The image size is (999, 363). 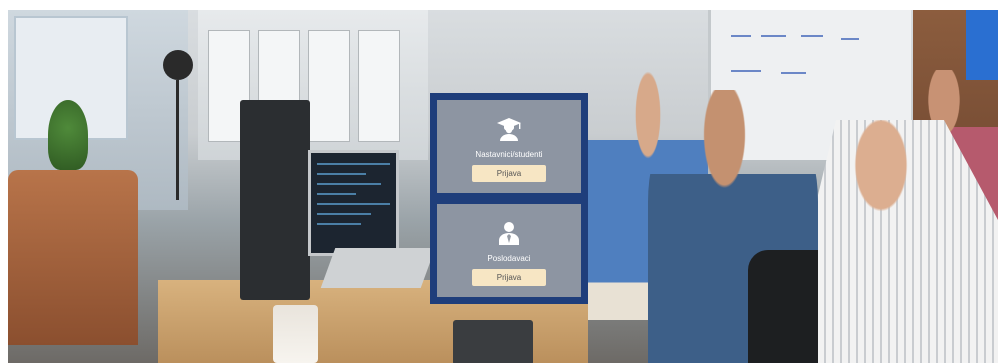 What do you see at coordinates (509, 154) in the screenshot?
I see `role-title: Nastavnici/studenti` at bounding box center [509, 154].